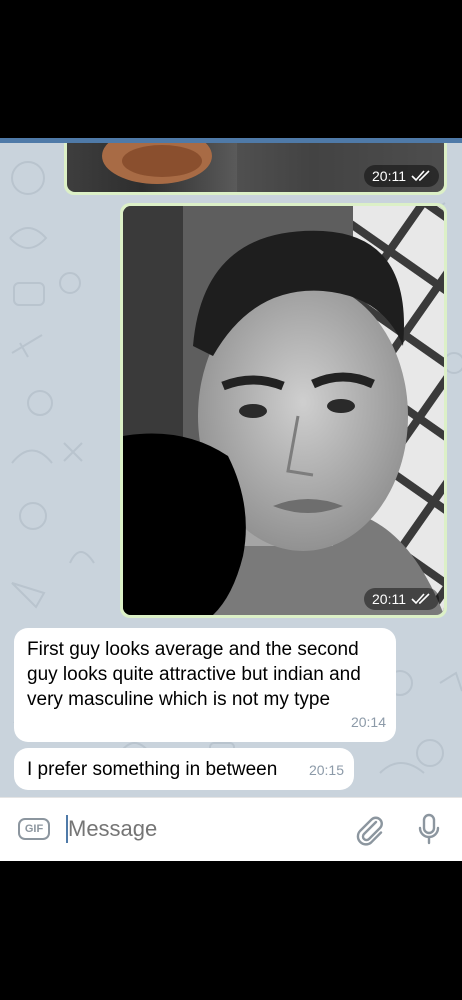 The height and width of the screenshot is (1000, 462). I want to click on gif-label: GIF, so click(34, 829).